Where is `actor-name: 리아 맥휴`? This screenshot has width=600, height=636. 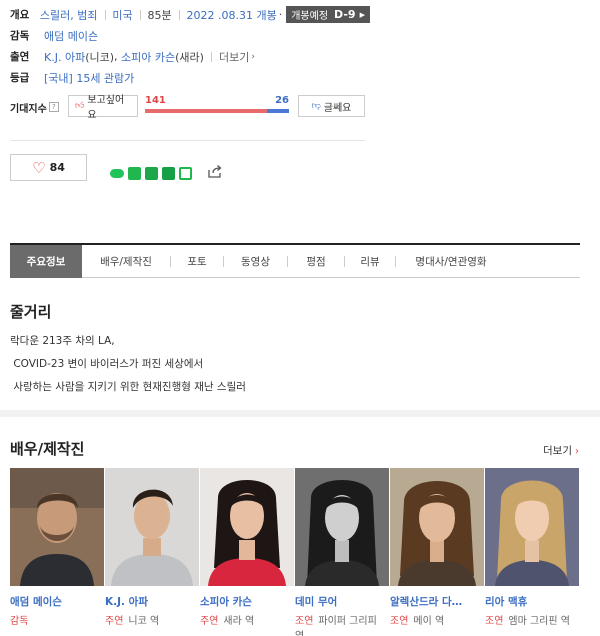
actor-name: 리아 맥휴 is located at coordinates (532, 601).